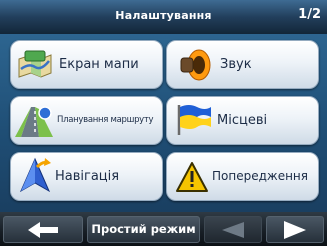 This screenshot has height=246, width=327. What do you see at coordinates (105, 120) in the screenshot?
I see `route-planning-label: Планування маршруту` at bounding box center [105, 120].